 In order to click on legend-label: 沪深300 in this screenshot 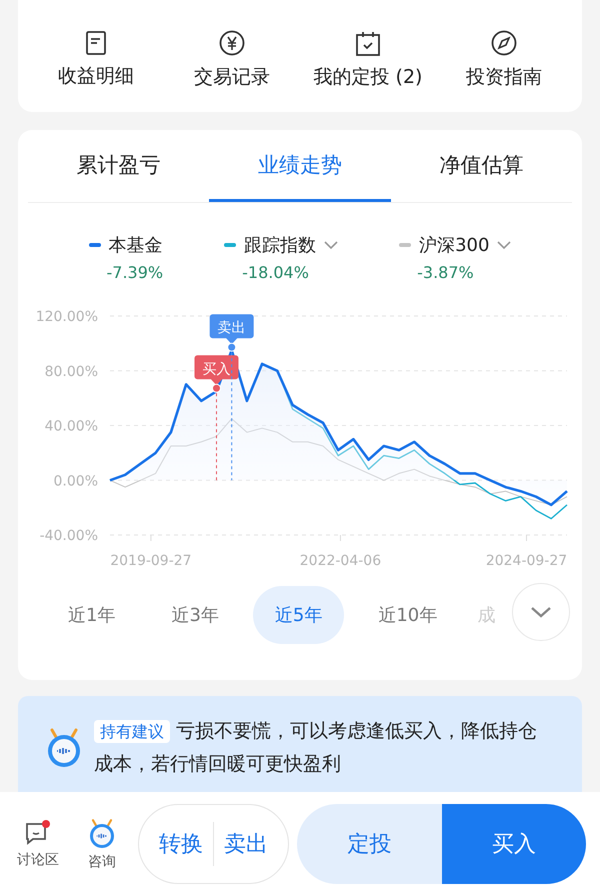, I will do `click(454, 245)`.